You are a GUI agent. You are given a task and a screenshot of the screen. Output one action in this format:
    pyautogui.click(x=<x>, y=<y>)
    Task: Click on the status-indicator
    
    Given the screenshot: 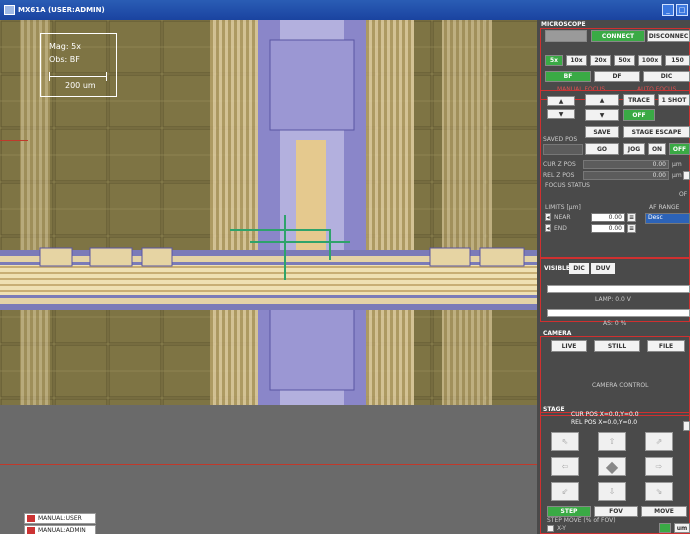 What is the action you would take?
    pyautogui.click(x=566, y=36)
    